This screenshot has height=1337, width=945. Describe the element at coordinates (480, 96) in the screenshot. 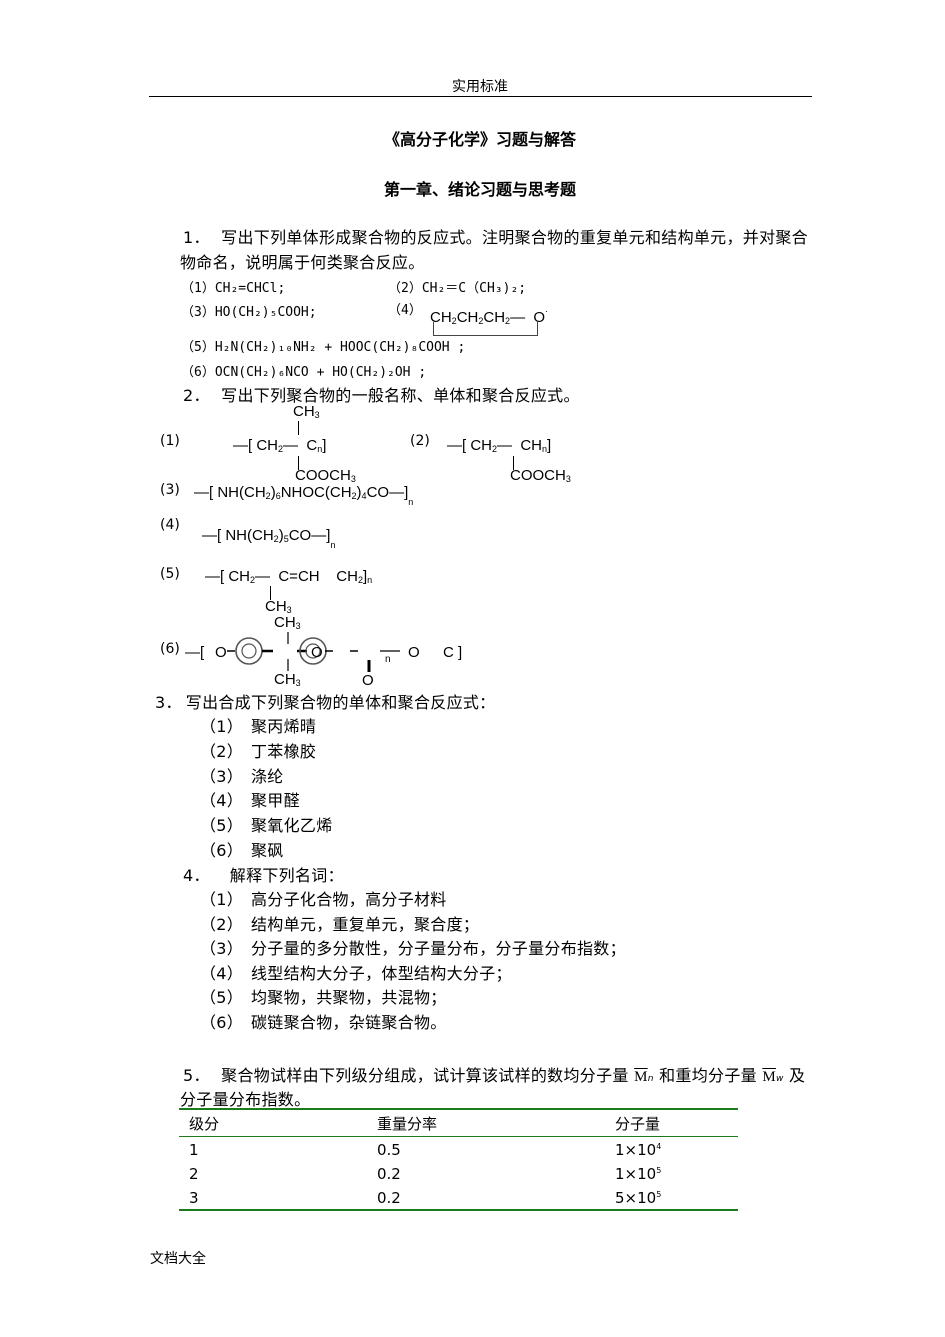

I see `header-rule` at that location.